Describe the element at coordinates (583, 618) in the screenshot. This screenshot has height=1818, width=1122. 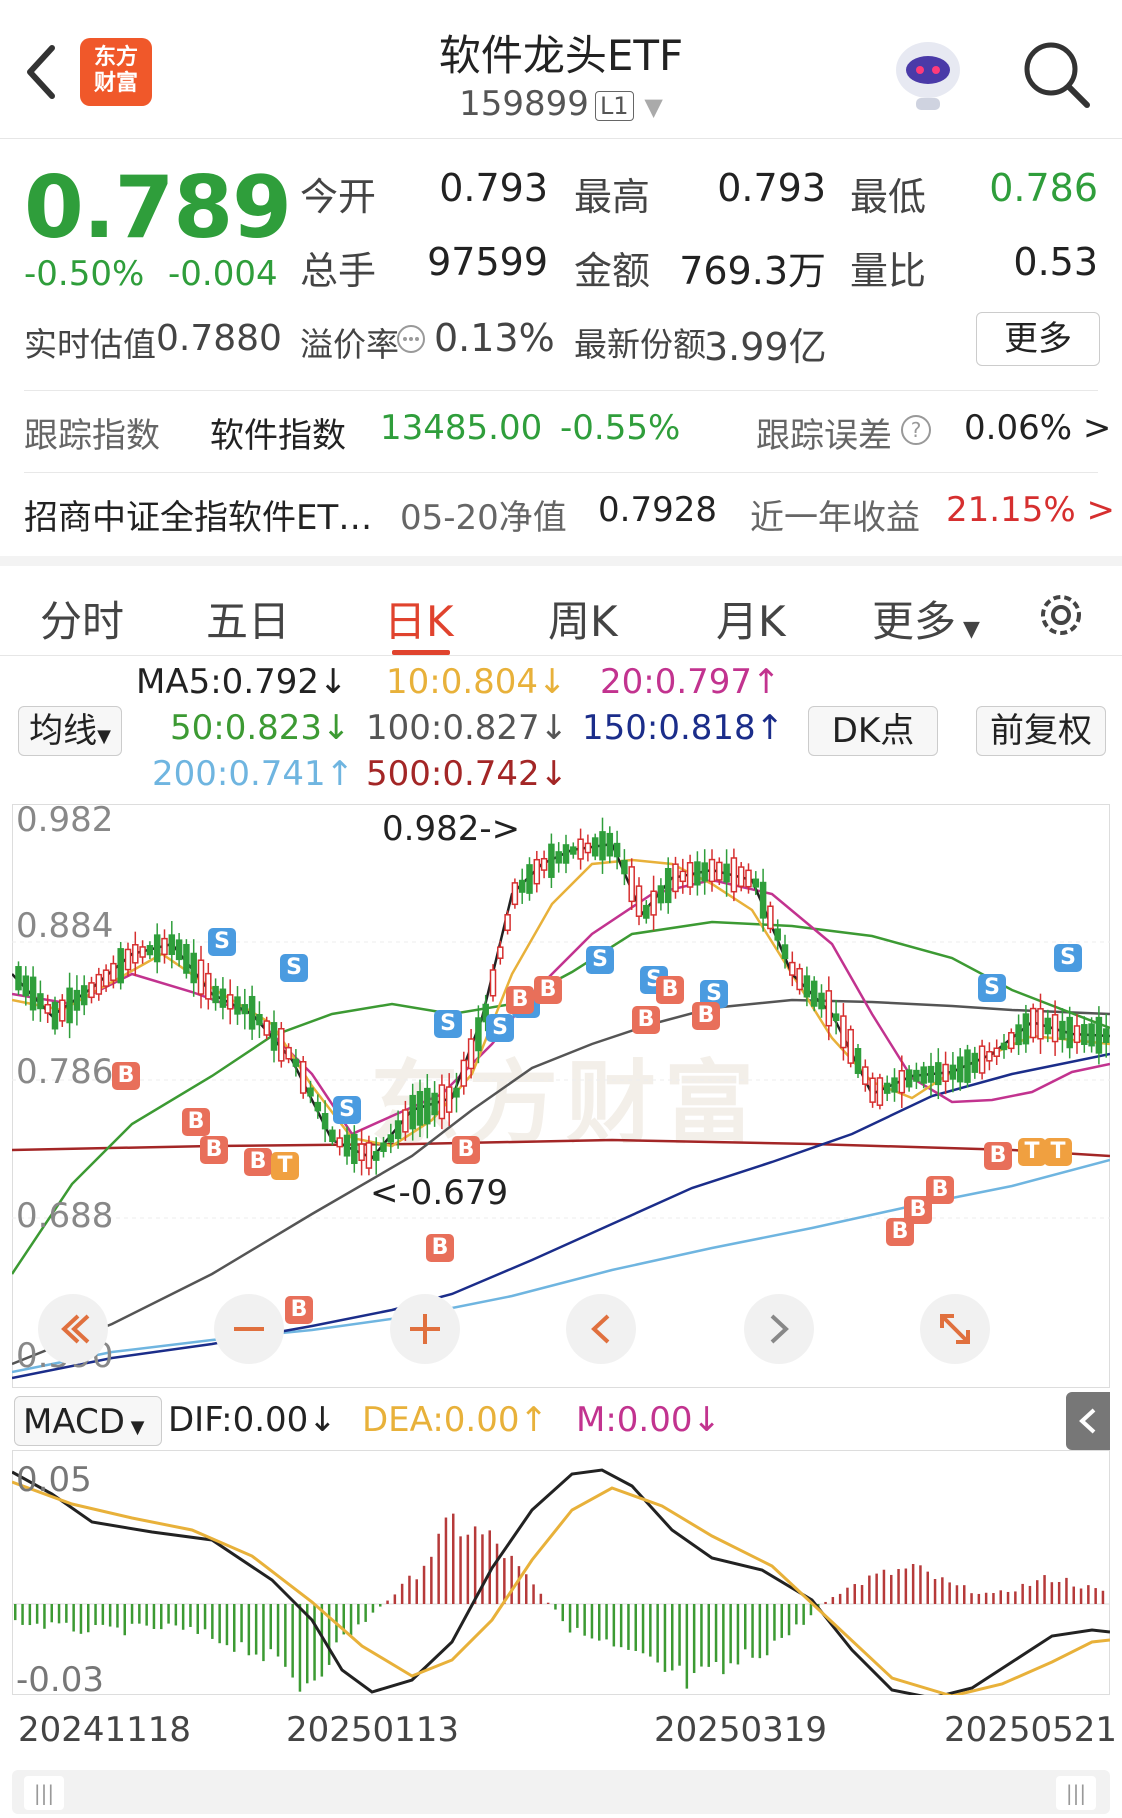
I see `tab-weekly-k: 周K` at that location.